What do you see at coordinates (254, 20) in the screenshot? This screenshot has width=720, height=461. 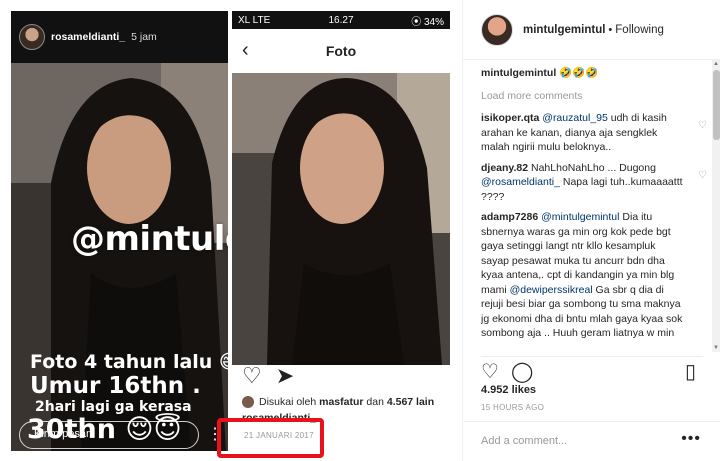 I see `carrier-label: XL LTE` at bounding box center [254, 20].